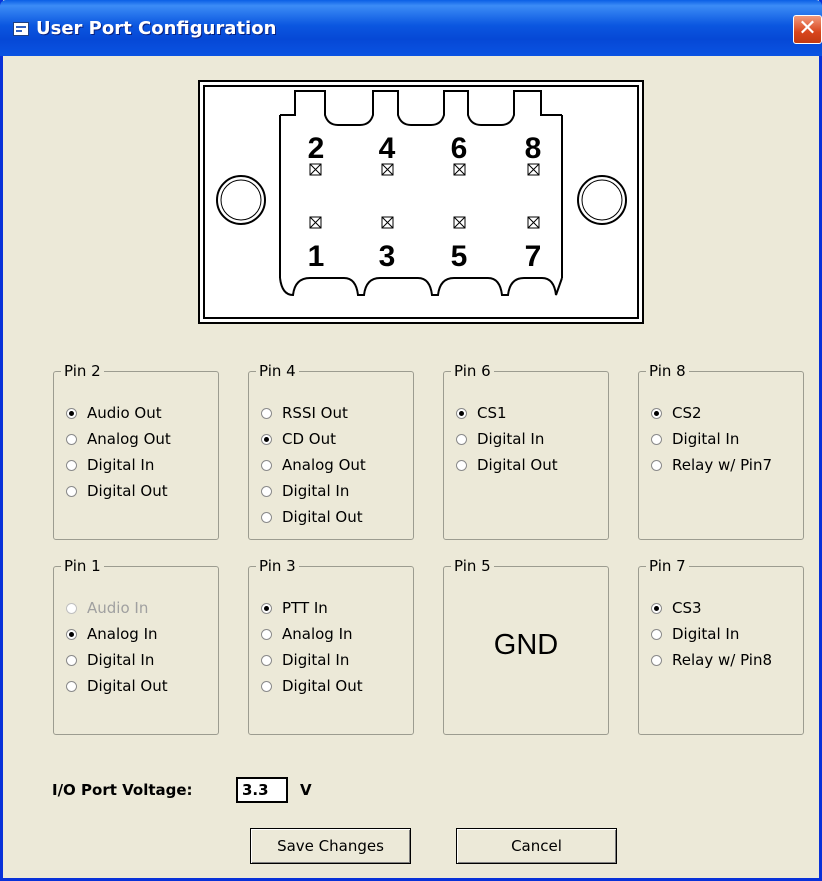 This screenshot has width=822, height=881. Describe the element at coordinates (110, 660) in the screenshot. I see `radio-pin1-digital-in: Digital In` at that location.